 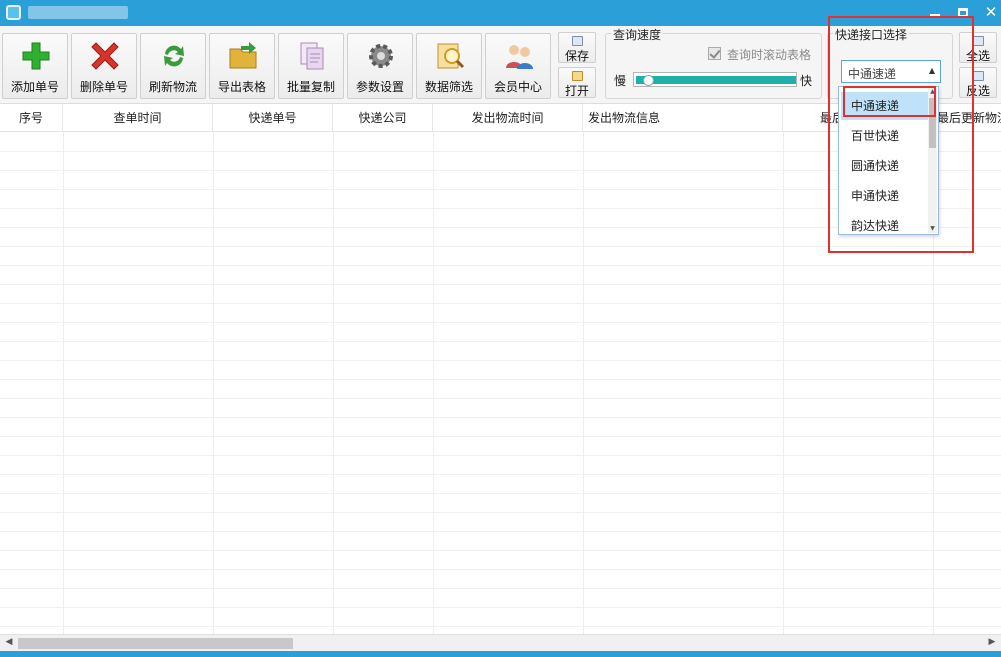 What do you see at coordinates (901, 134) in the screenshot?
I see `highlight-box` at bounding box center [901, 134].